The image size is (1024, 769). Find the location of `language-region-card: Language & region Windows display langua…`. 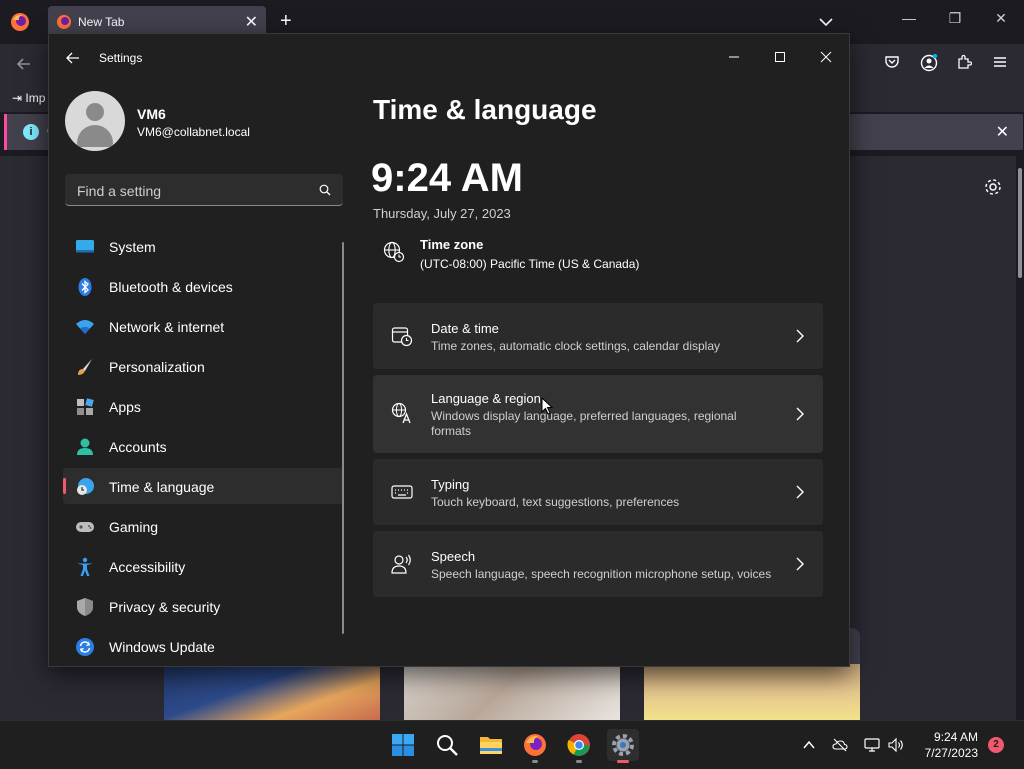

language-region-card: Language & region Windows display langua… is located at coordinates (598, 414).